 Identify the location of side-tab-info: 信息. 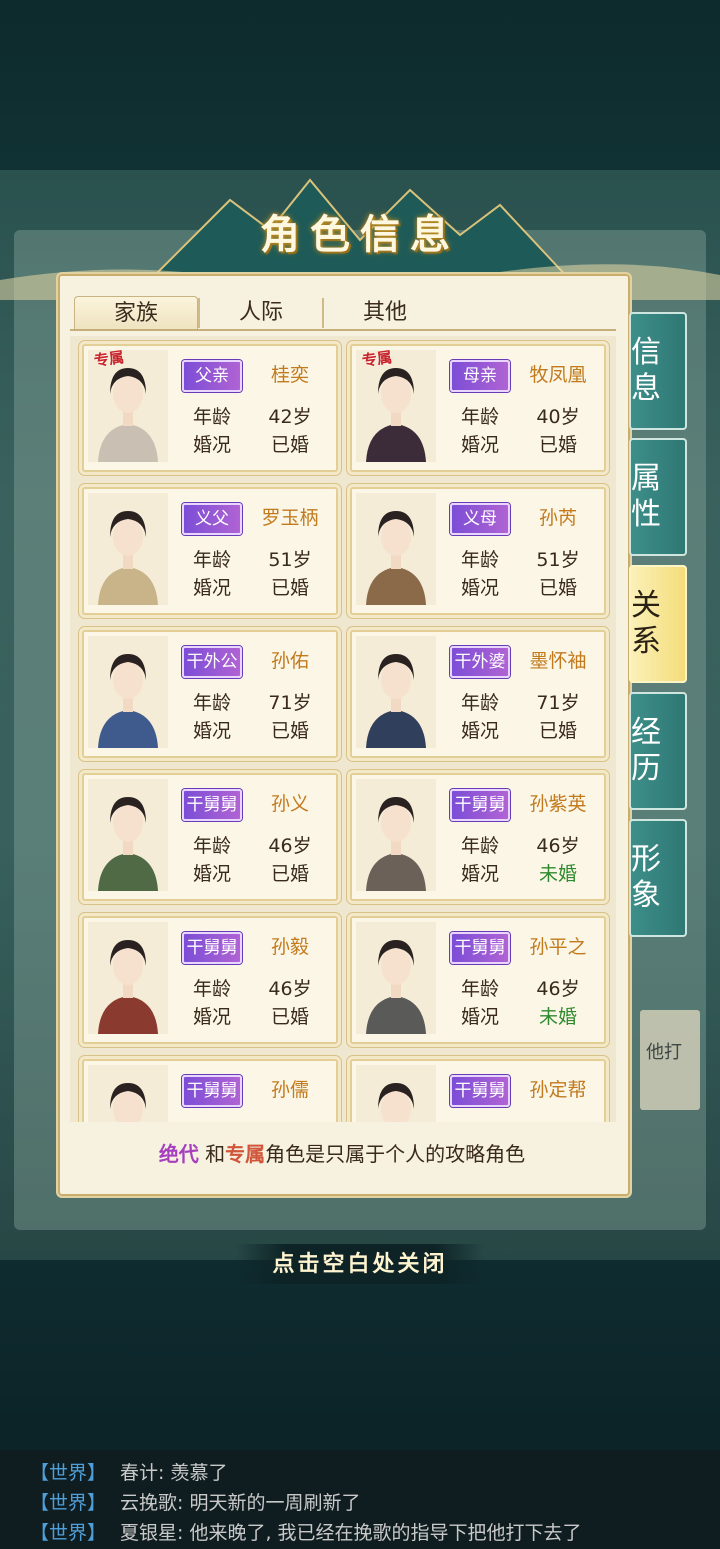
(658, 371).